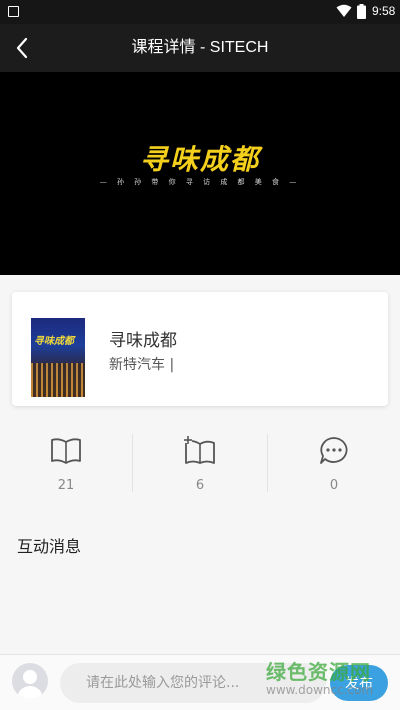 The height and width of the screenshot is (710, 400). I want to click on avatar, so click(30, 681).